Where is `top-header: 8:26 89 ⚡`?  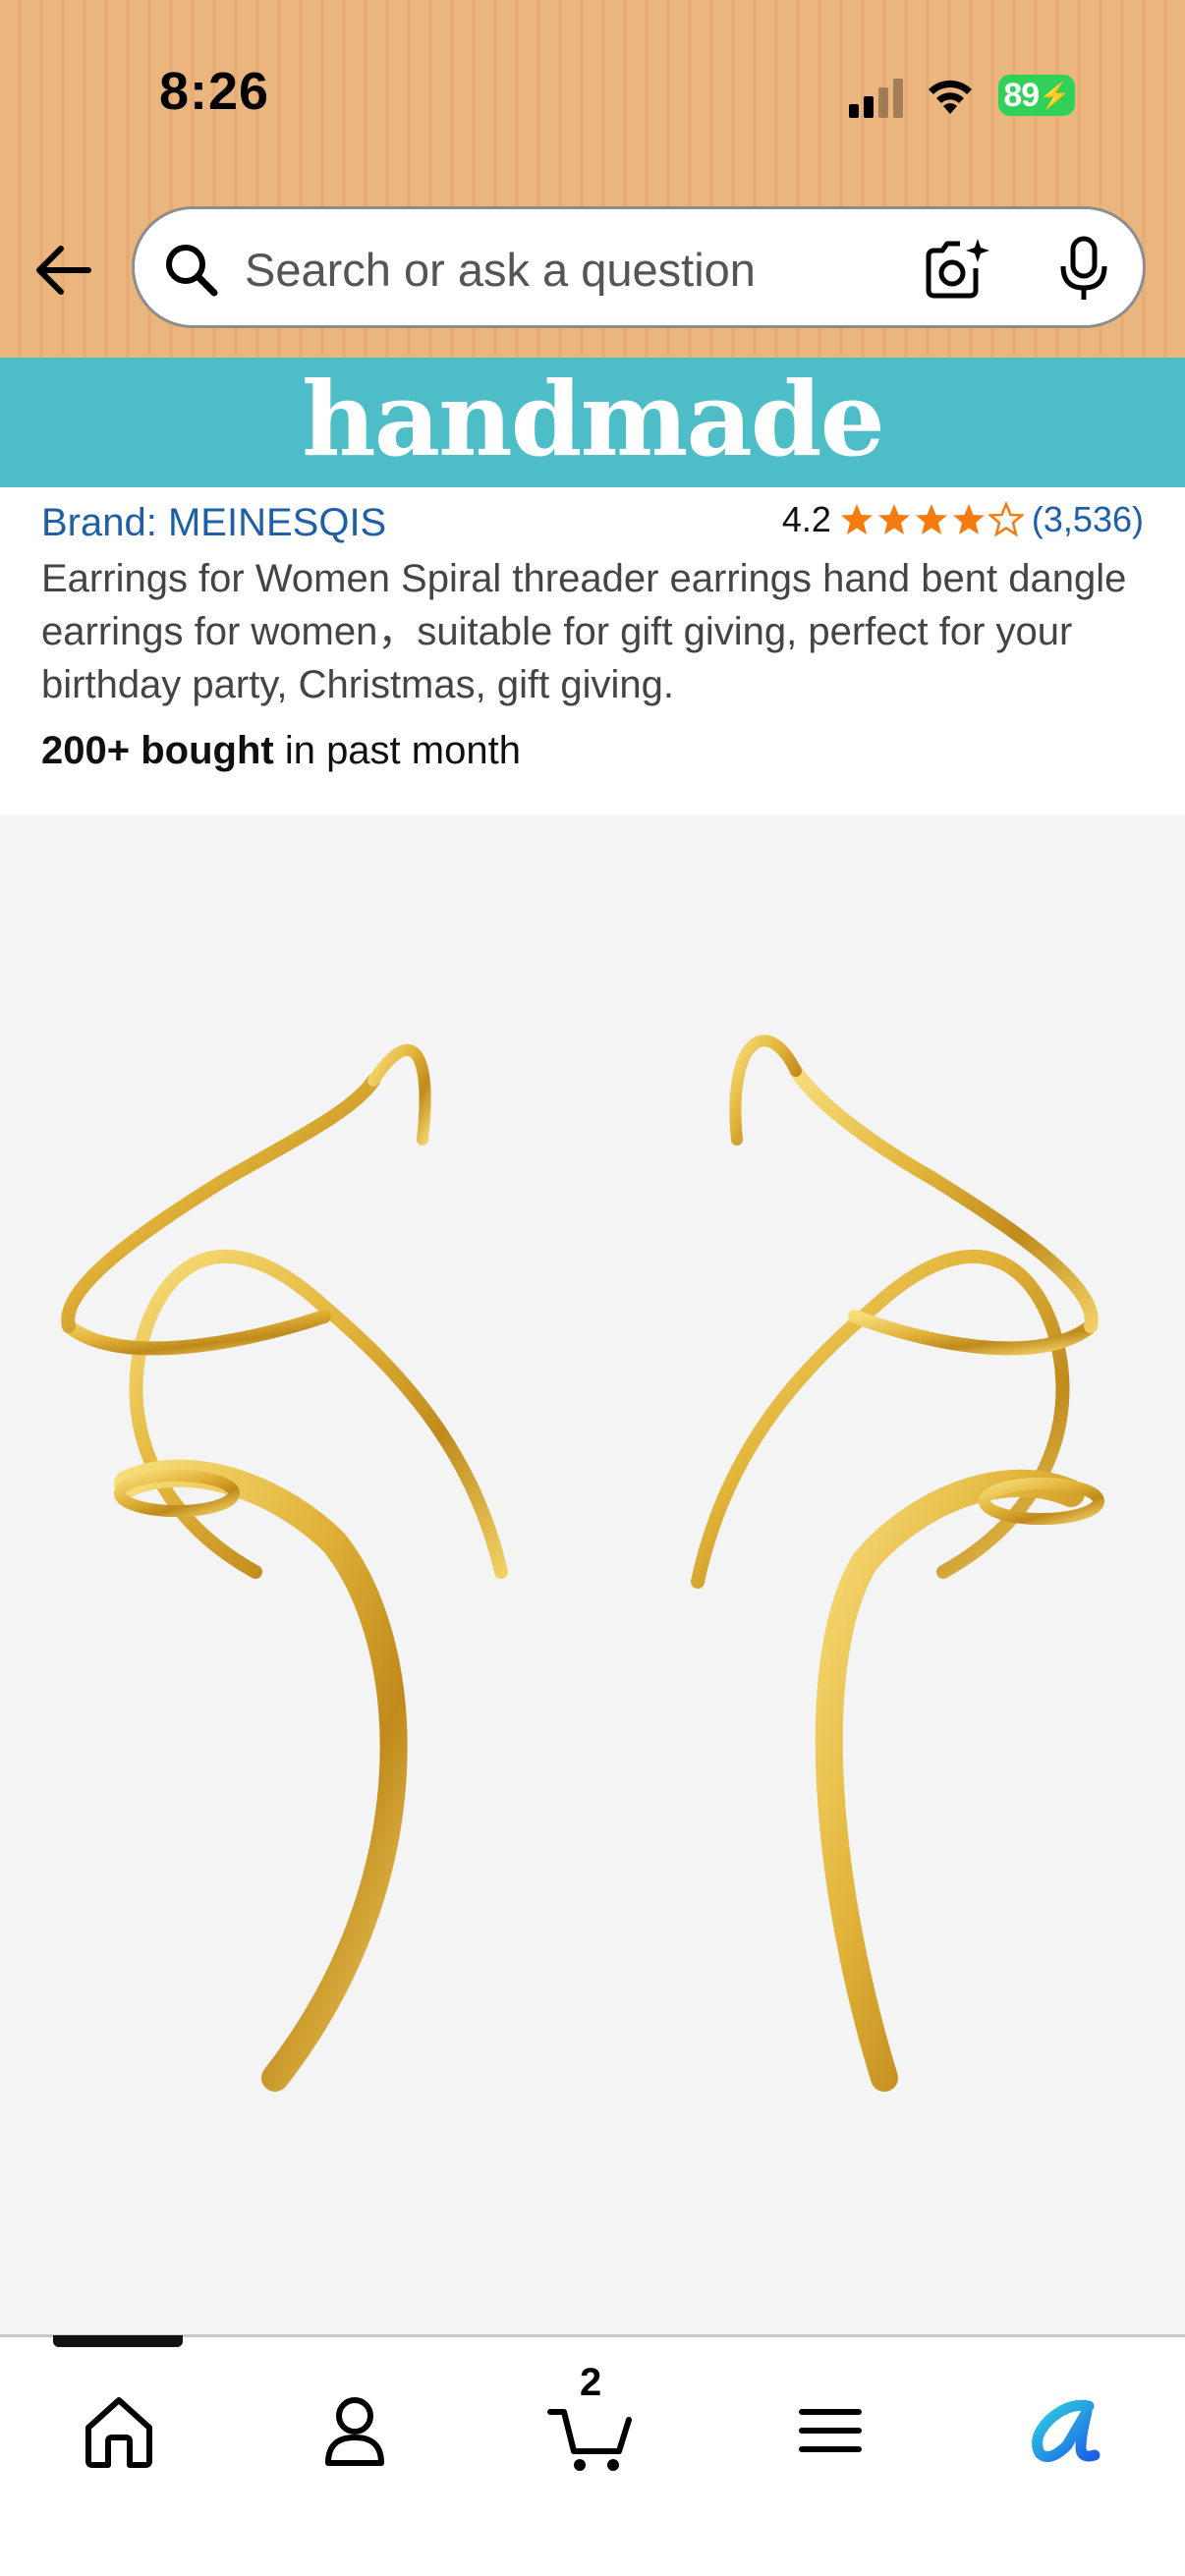 top-header: 8:26 89 ⚡ is located at coordinates (592, 179).